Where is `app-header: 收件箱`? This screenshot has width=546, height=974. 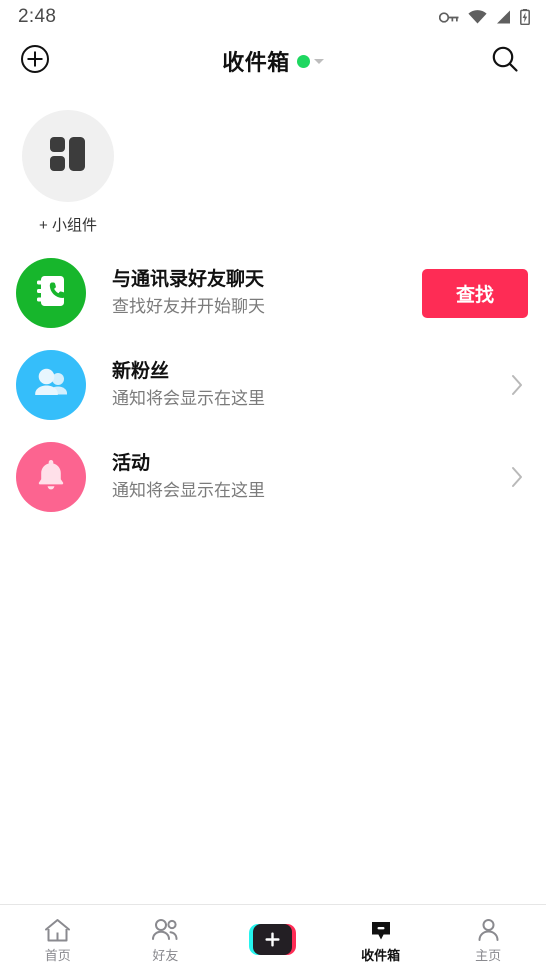
app-header: 收件箱 is located at coordinates (273, 61).